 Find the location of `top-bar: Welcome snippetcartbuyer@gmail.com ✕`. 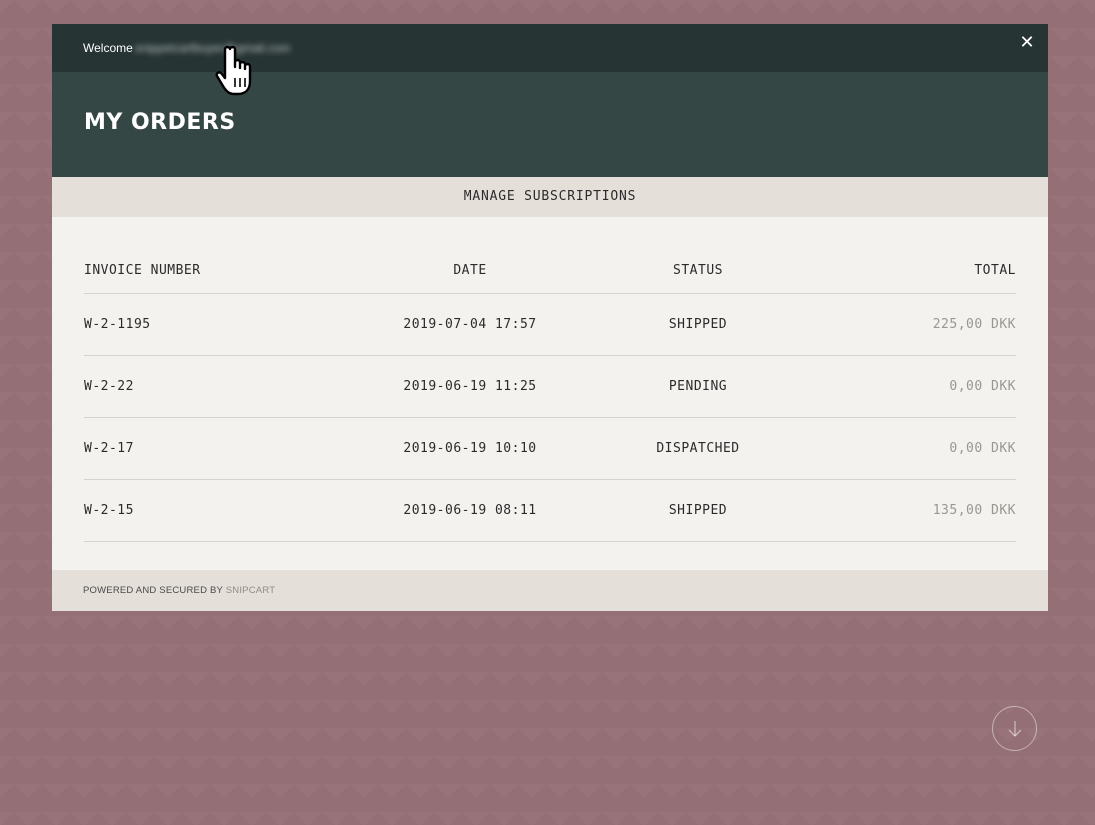

top-bar: Welcome snippetcartbuyer@gmail.com ✕ is located at coordinates (550, 48).